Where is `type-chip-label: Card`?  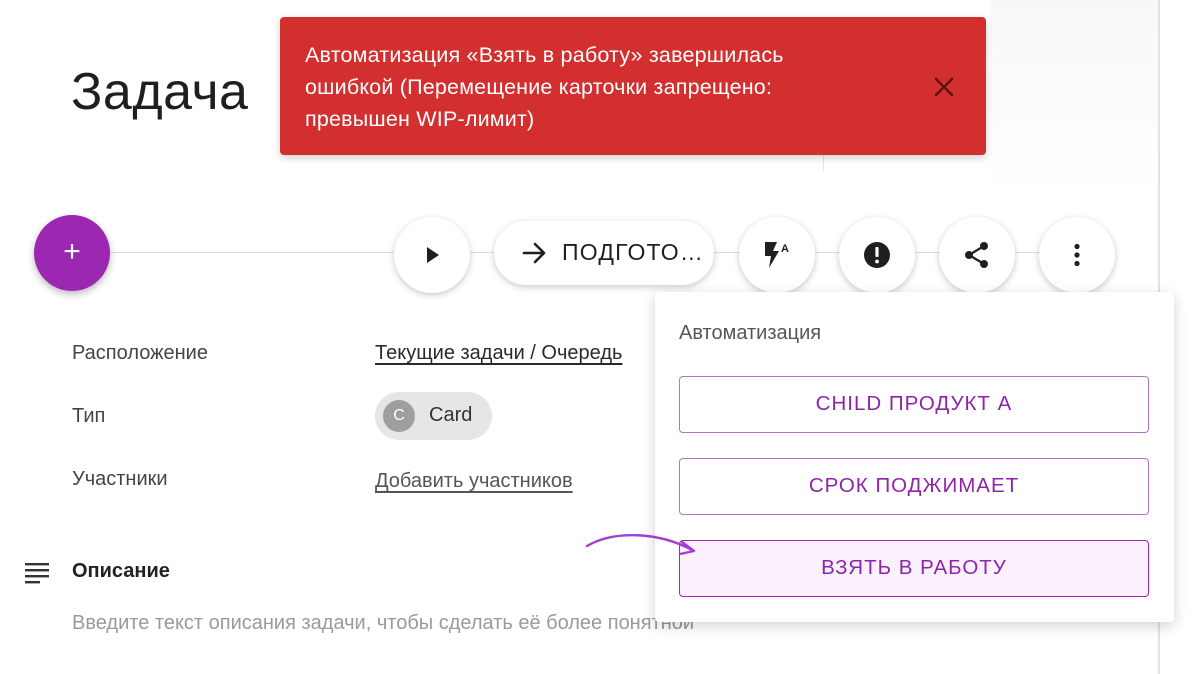
type-chip-label: Card is located at coordinates (451, 415).